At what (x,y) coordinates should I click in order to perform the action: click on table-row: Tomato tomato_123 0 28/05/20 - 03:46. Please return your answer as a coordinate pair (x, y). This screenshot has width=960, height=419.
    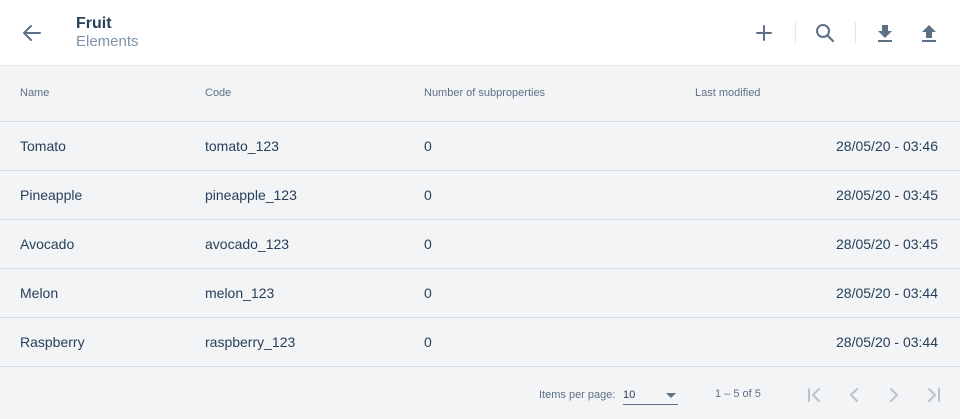
    Looking at the image, I should click on (480, 146).